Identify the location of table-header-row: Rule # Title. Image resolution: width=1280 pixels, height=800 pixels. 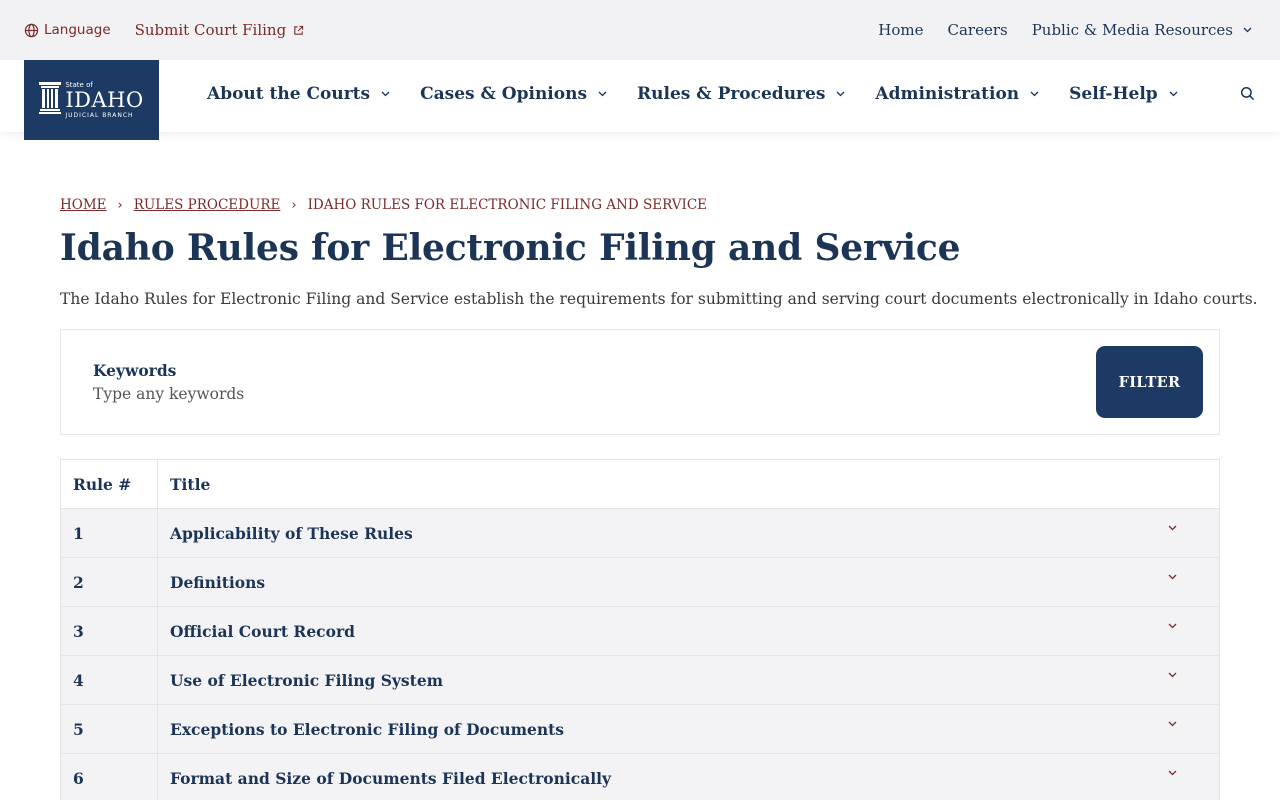
(640, 484).